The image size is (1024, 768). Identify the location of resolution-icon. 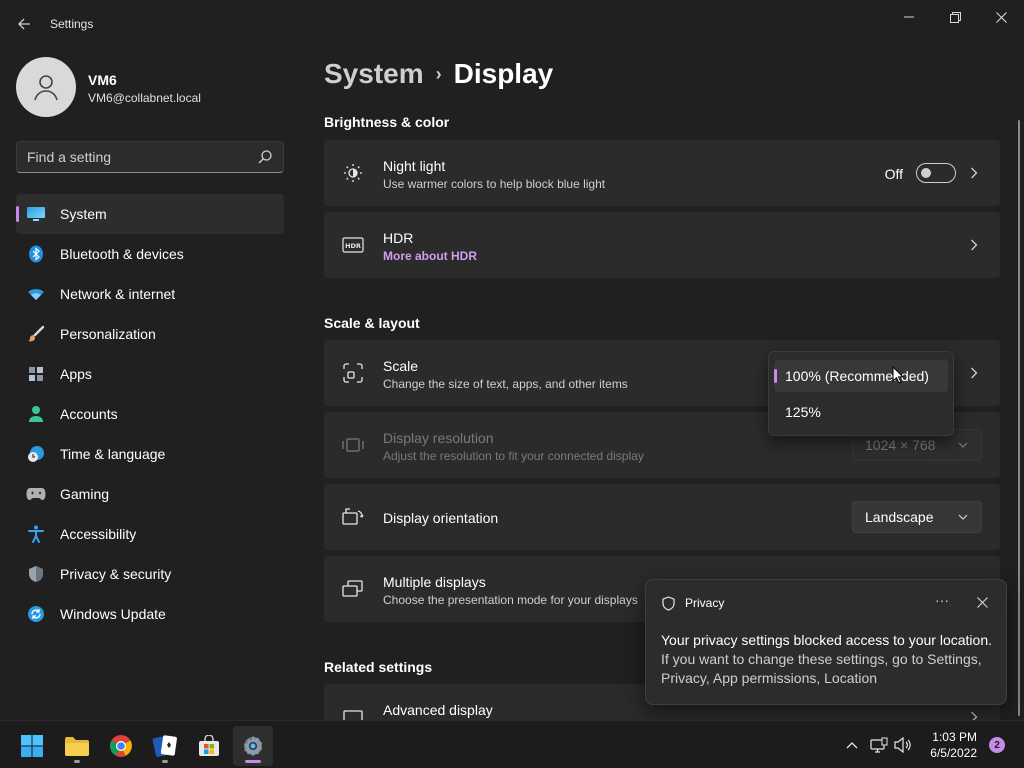
(353, 445).